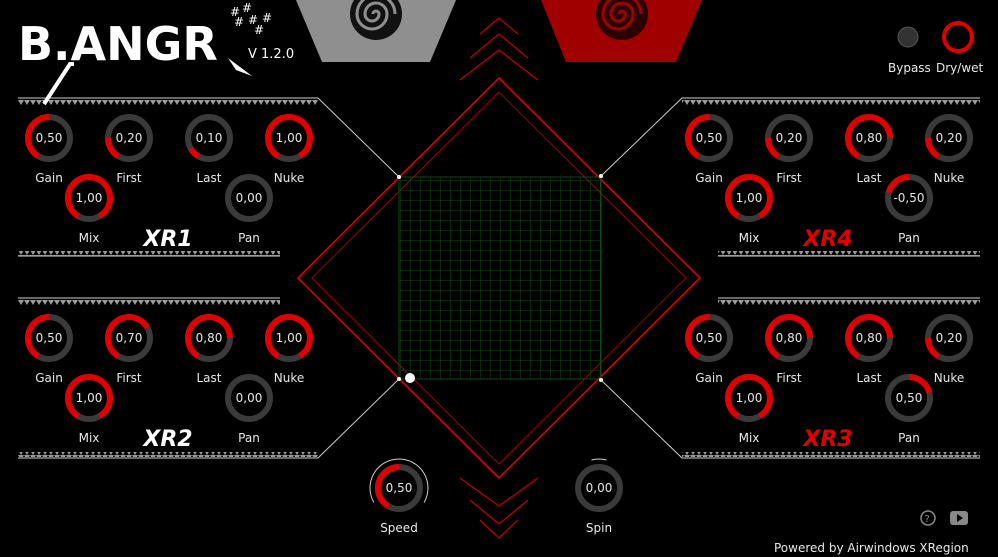  What do you see at coordinates (909, 50) in the screenshot?
I see `bypass-control: Bypass` at bounding box center [909, 50].